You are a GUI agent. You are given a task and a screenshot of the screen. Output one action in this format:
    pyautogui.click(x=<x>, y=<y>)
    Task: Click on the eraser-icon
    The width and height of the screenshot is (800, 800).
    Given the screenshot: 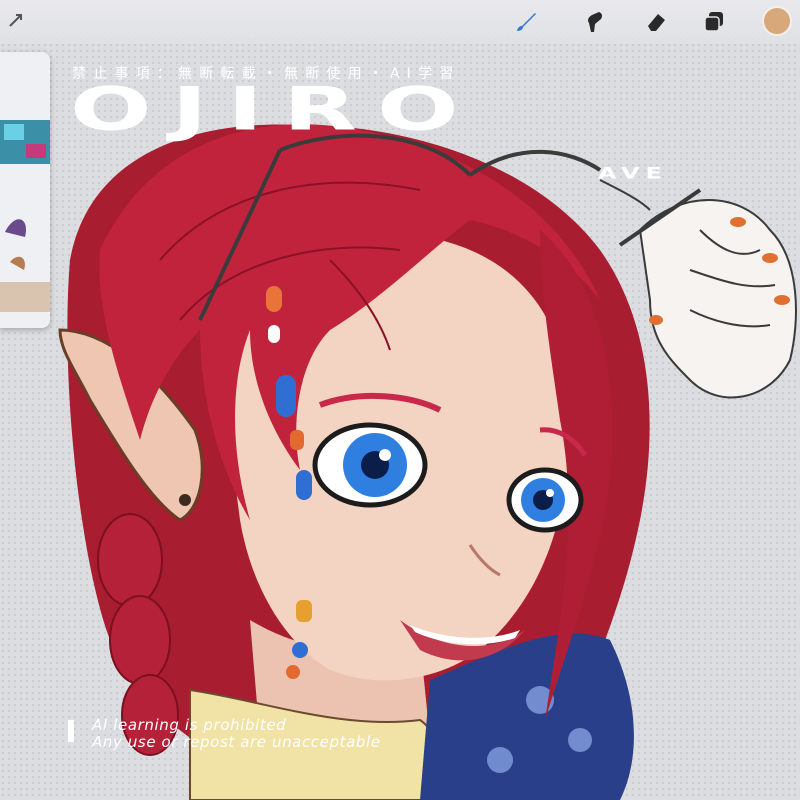 What is the action you would take?
    pyautogui.click(x=656, y=22)
    